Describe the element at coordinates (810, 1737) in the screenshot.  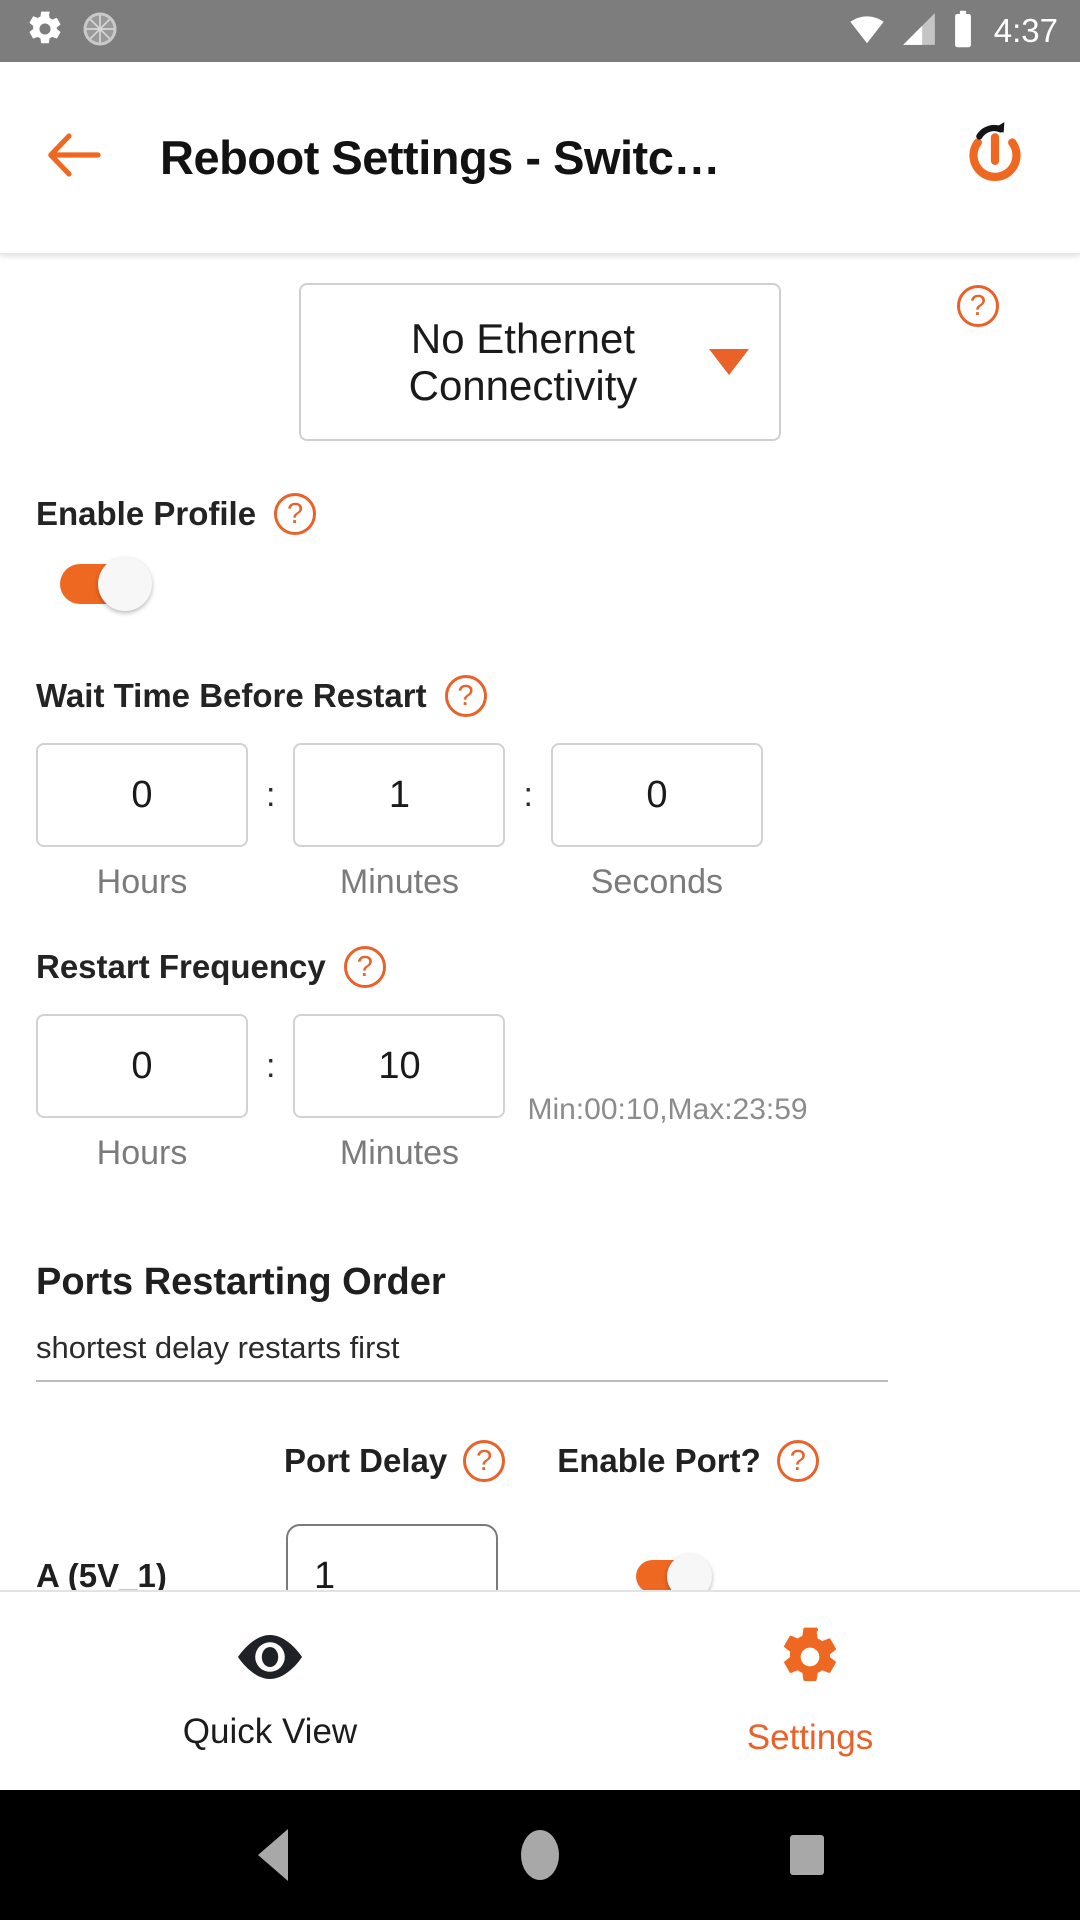
I see `tab-settings-label: Settings` at that location.